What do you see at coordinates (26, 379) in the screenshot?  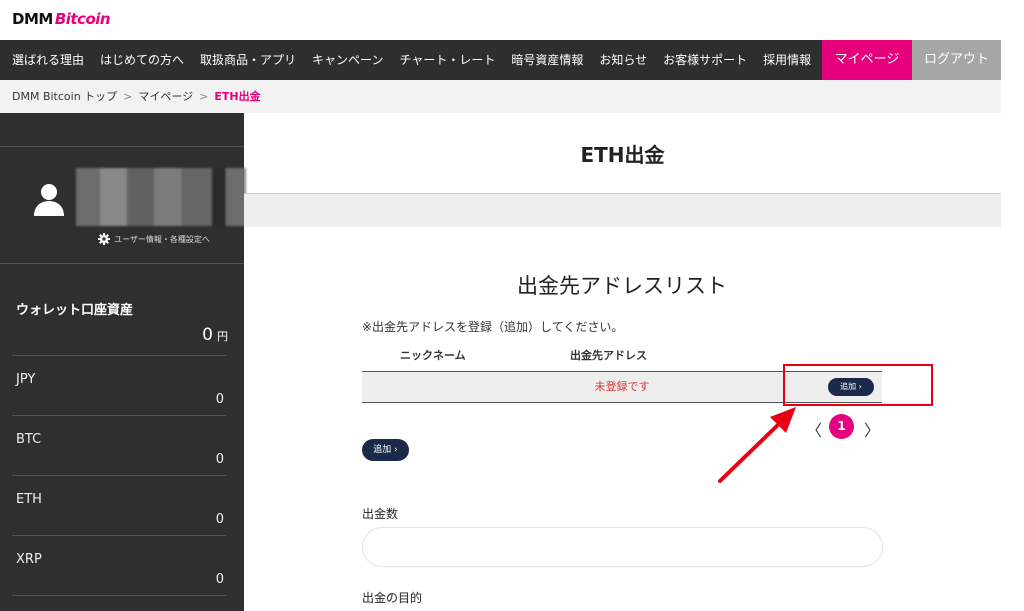 I see `asset-label-jpy: JPY` at bounding box center [26, 379].